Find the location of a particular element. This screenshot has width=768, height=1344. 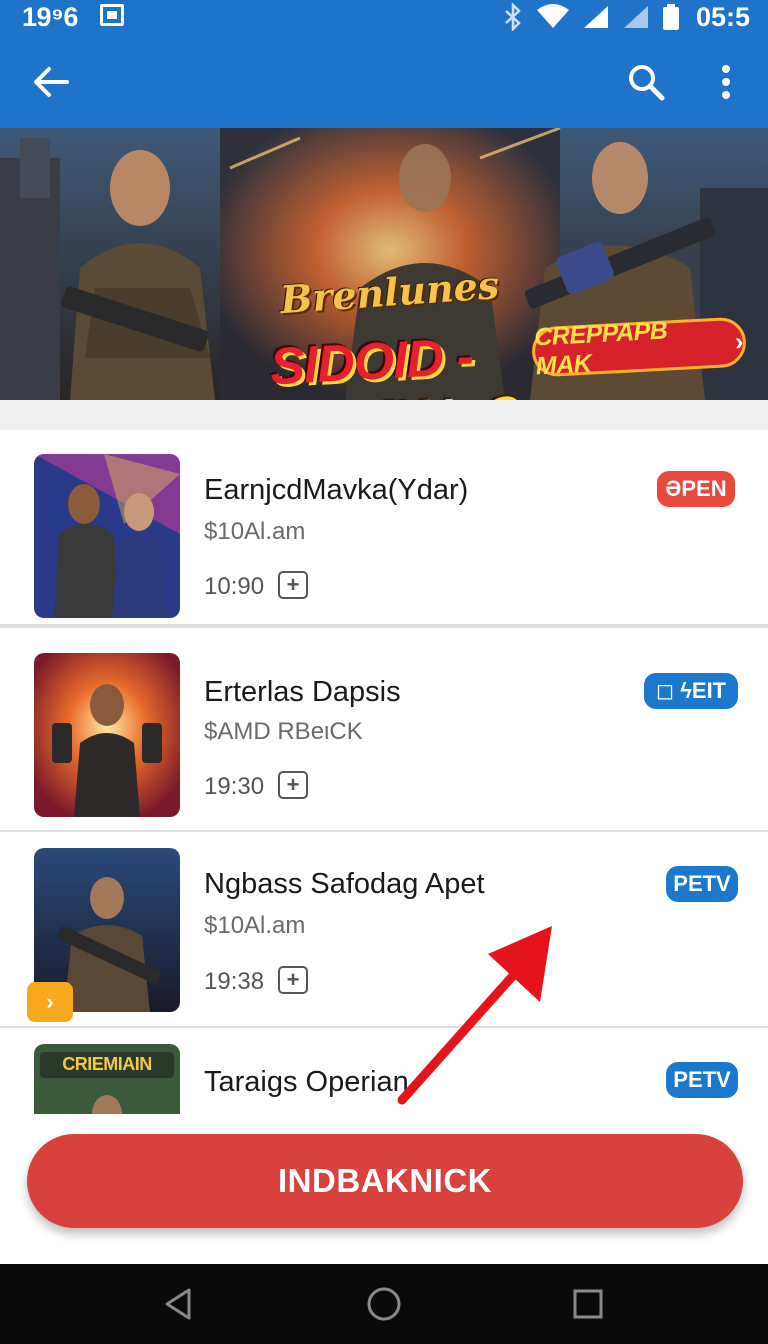

game-name: EarnjcdMavka(Ydar) is located at coordinates (336, 490).